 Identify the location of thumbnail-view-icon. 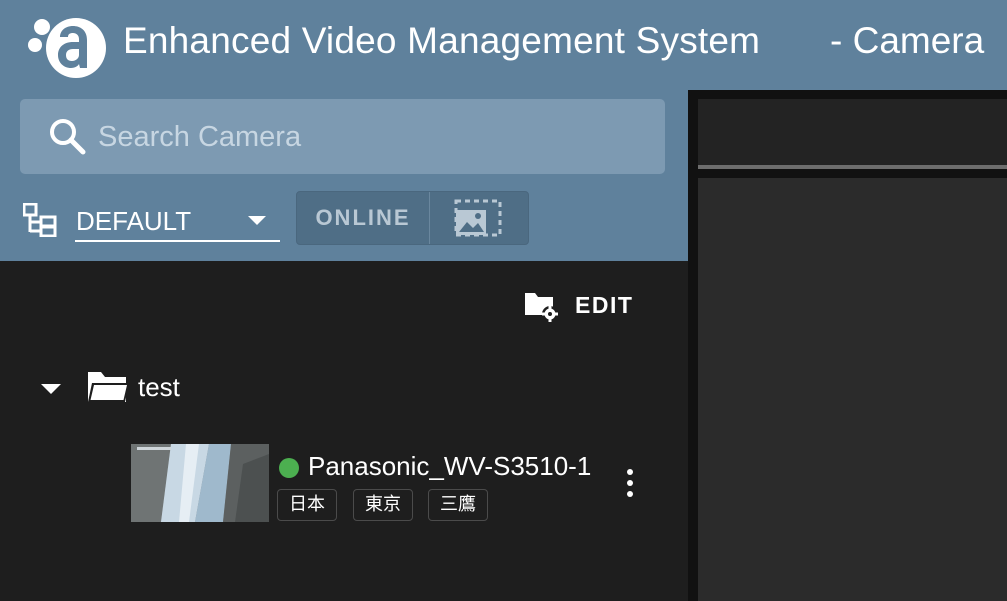
(478, 218).